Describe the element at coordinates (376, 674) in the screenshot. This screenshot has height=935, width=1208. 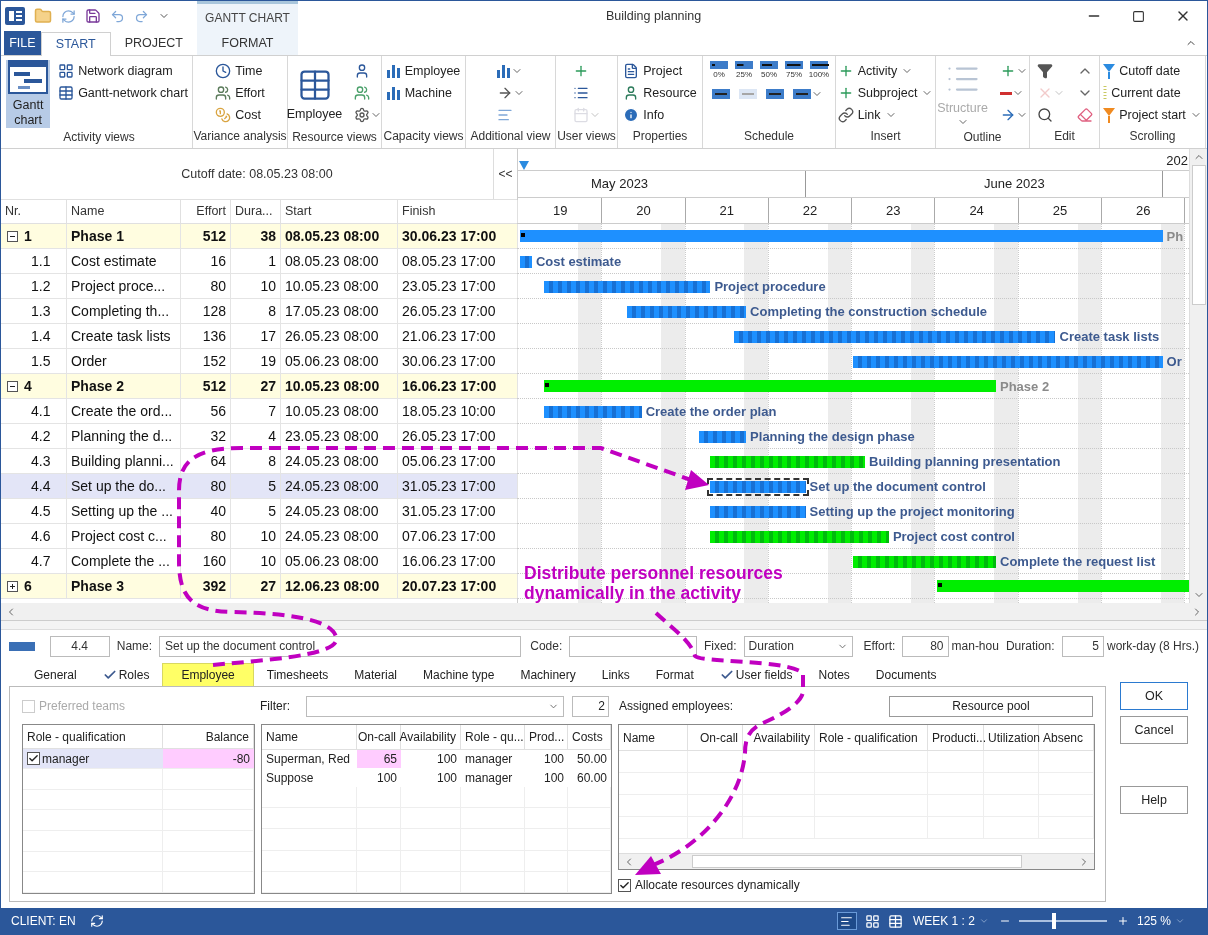
I see `dialog-tab: Material` at that location.